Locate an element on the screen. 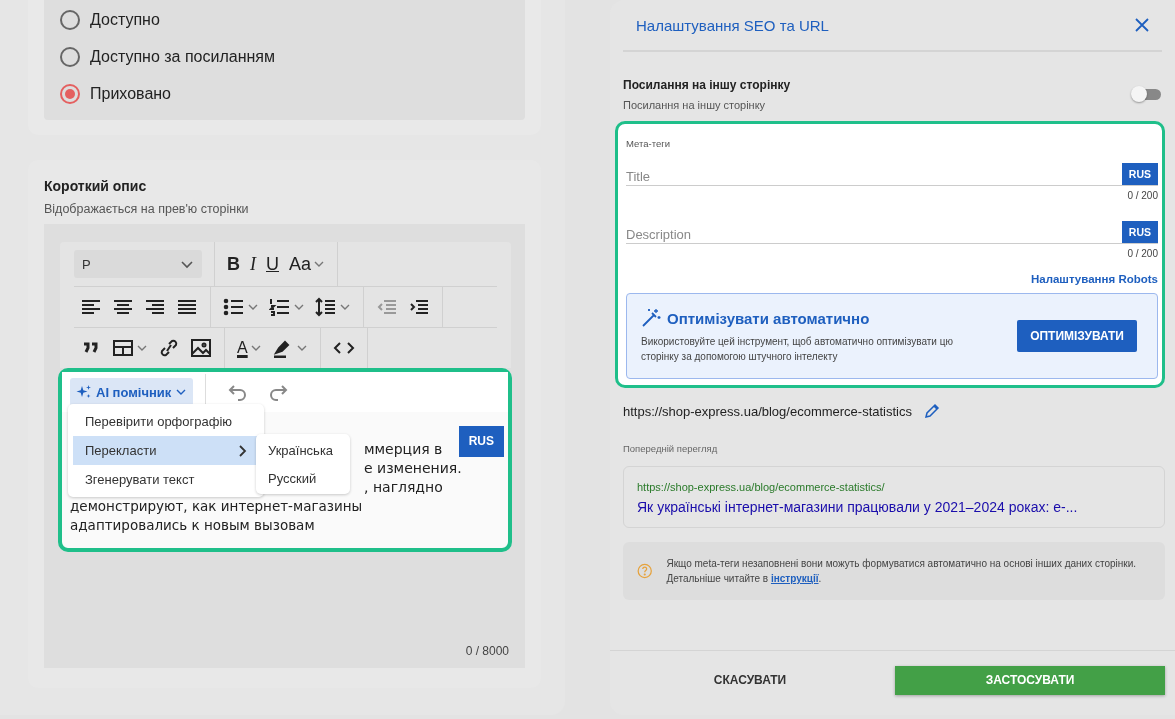  outdent-icon is located at coordinates (387, 307).